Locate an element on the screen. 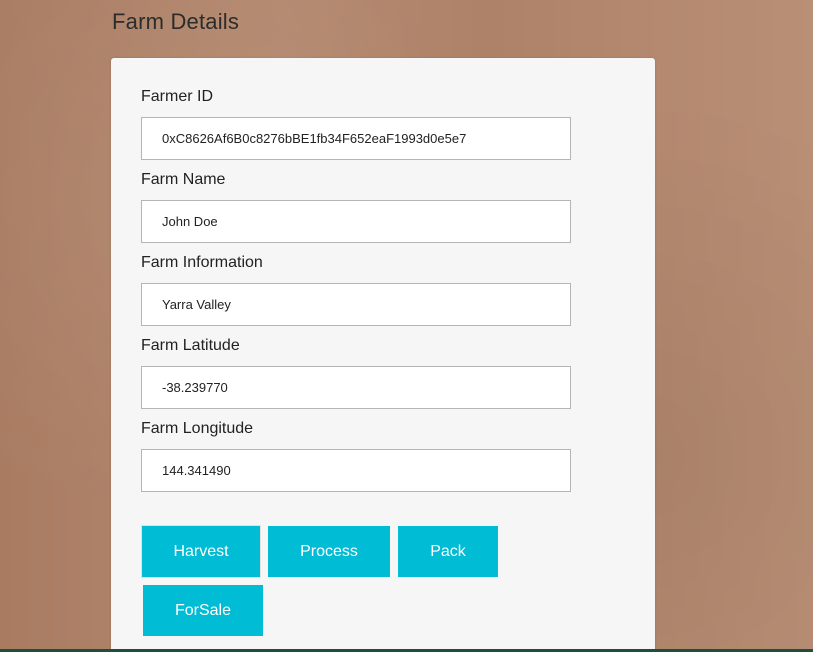  farm-information-label: Farm Information is located at coordinates (202, 262).